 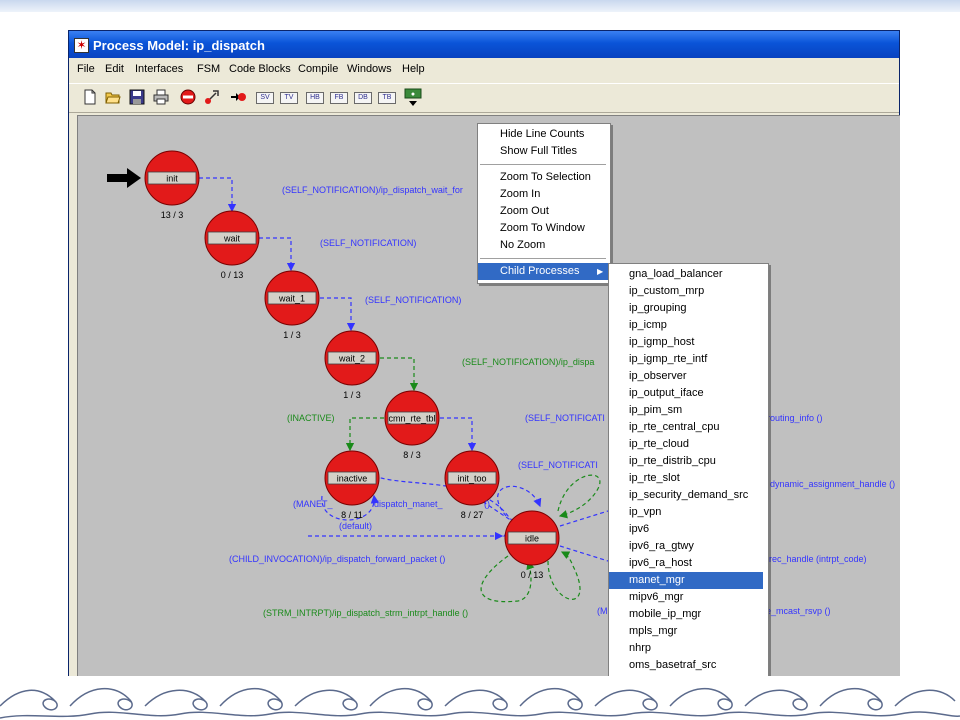 I want to click on transition-wait-wait1, so click(x=277, y=254).